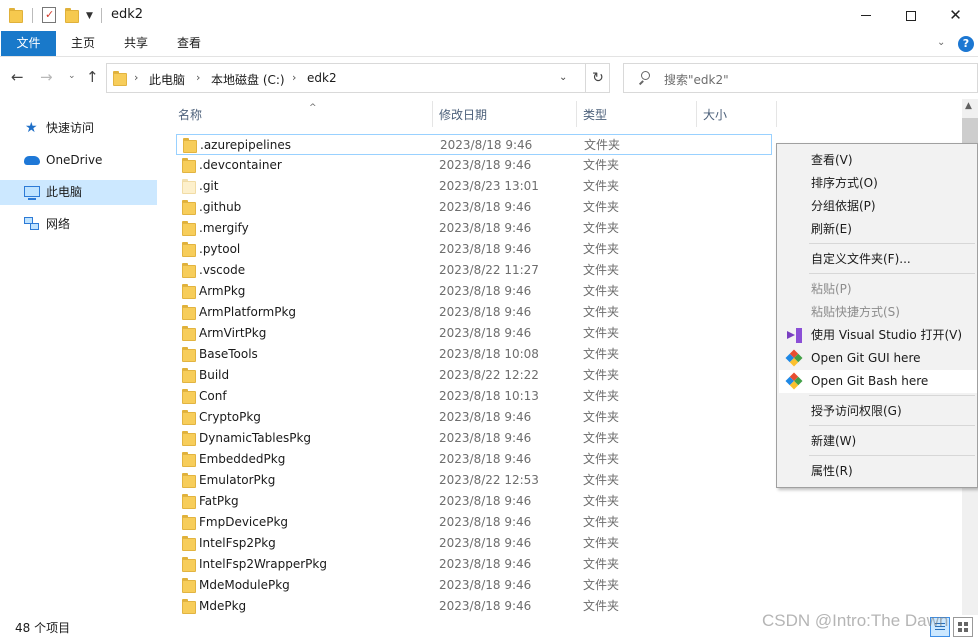  Describe the element at coordinates (474, 480) in the screenshot. I see `table-row: EmulatorPkg 2023/8/22 12:53 文件夹` at that location.